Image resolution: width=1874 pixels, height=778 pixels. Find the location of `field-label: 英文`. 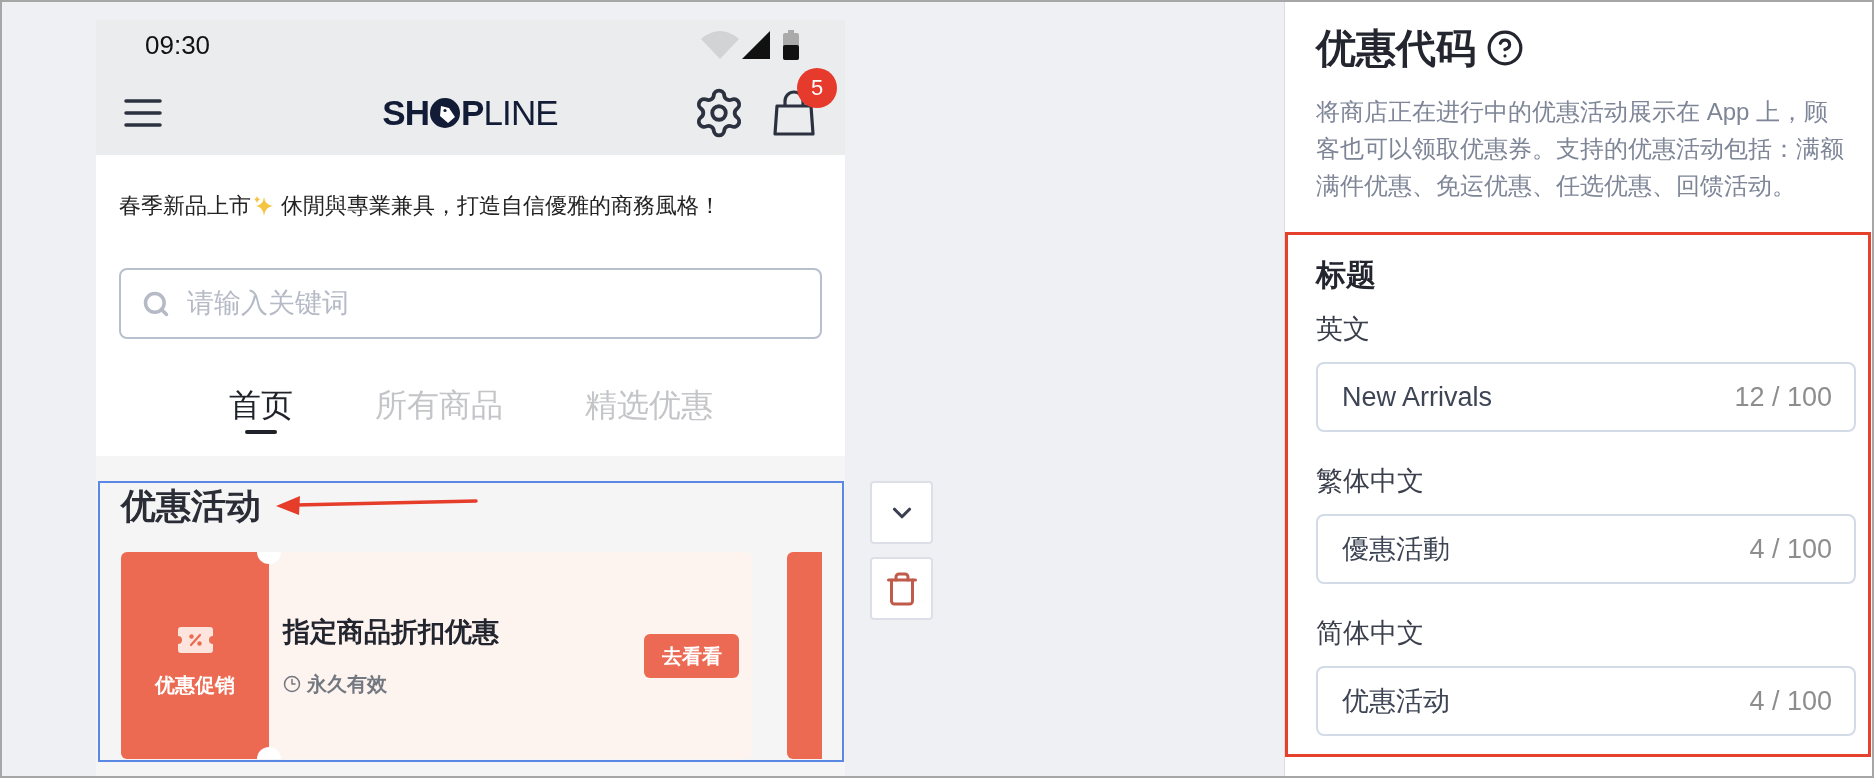

field-label: 英文 is located at coordinates (1343, 329).